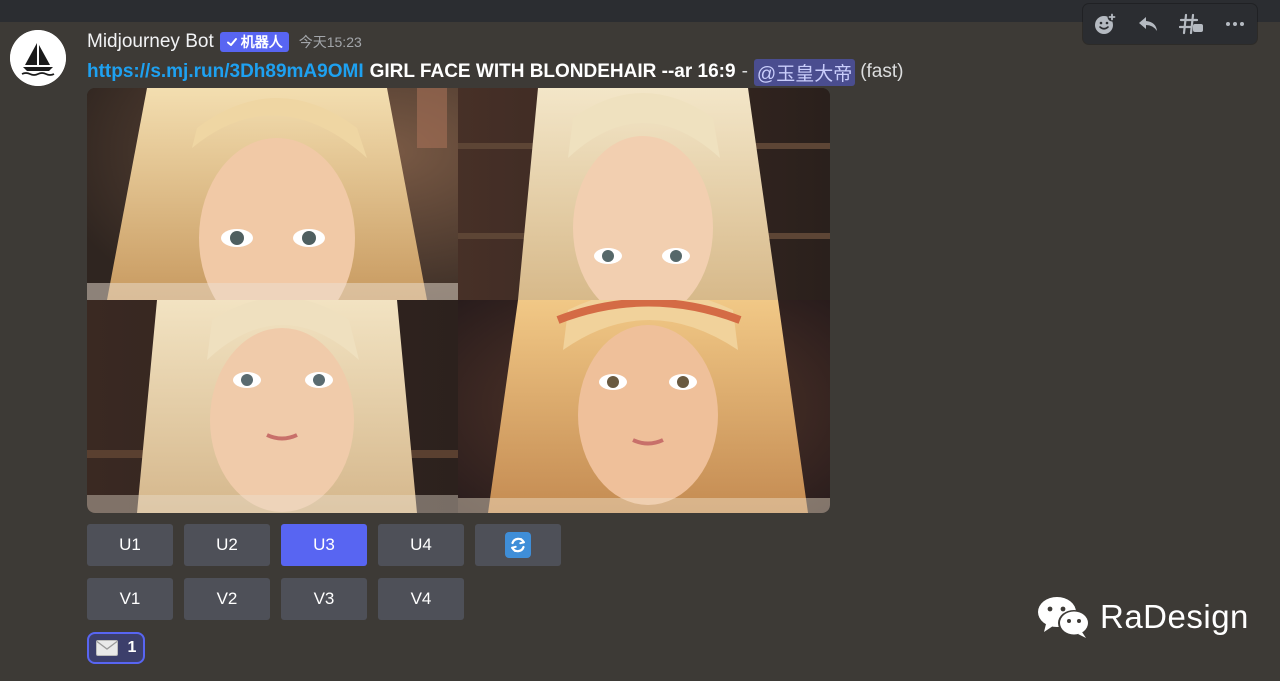 This screenshot has height=681, width=1280. I want to click on refresh-icon, so click(518, 545).